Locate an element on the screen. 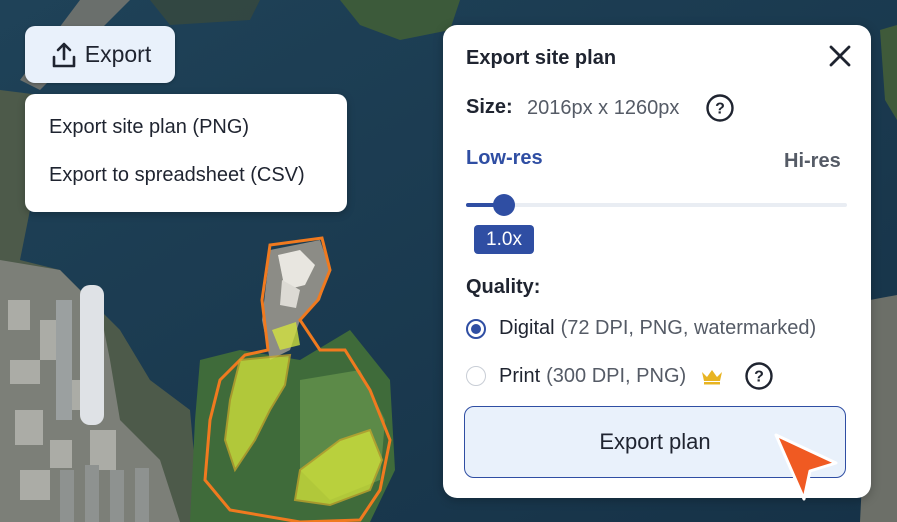  export-button-label: Export is located at coordinates (118, 54).